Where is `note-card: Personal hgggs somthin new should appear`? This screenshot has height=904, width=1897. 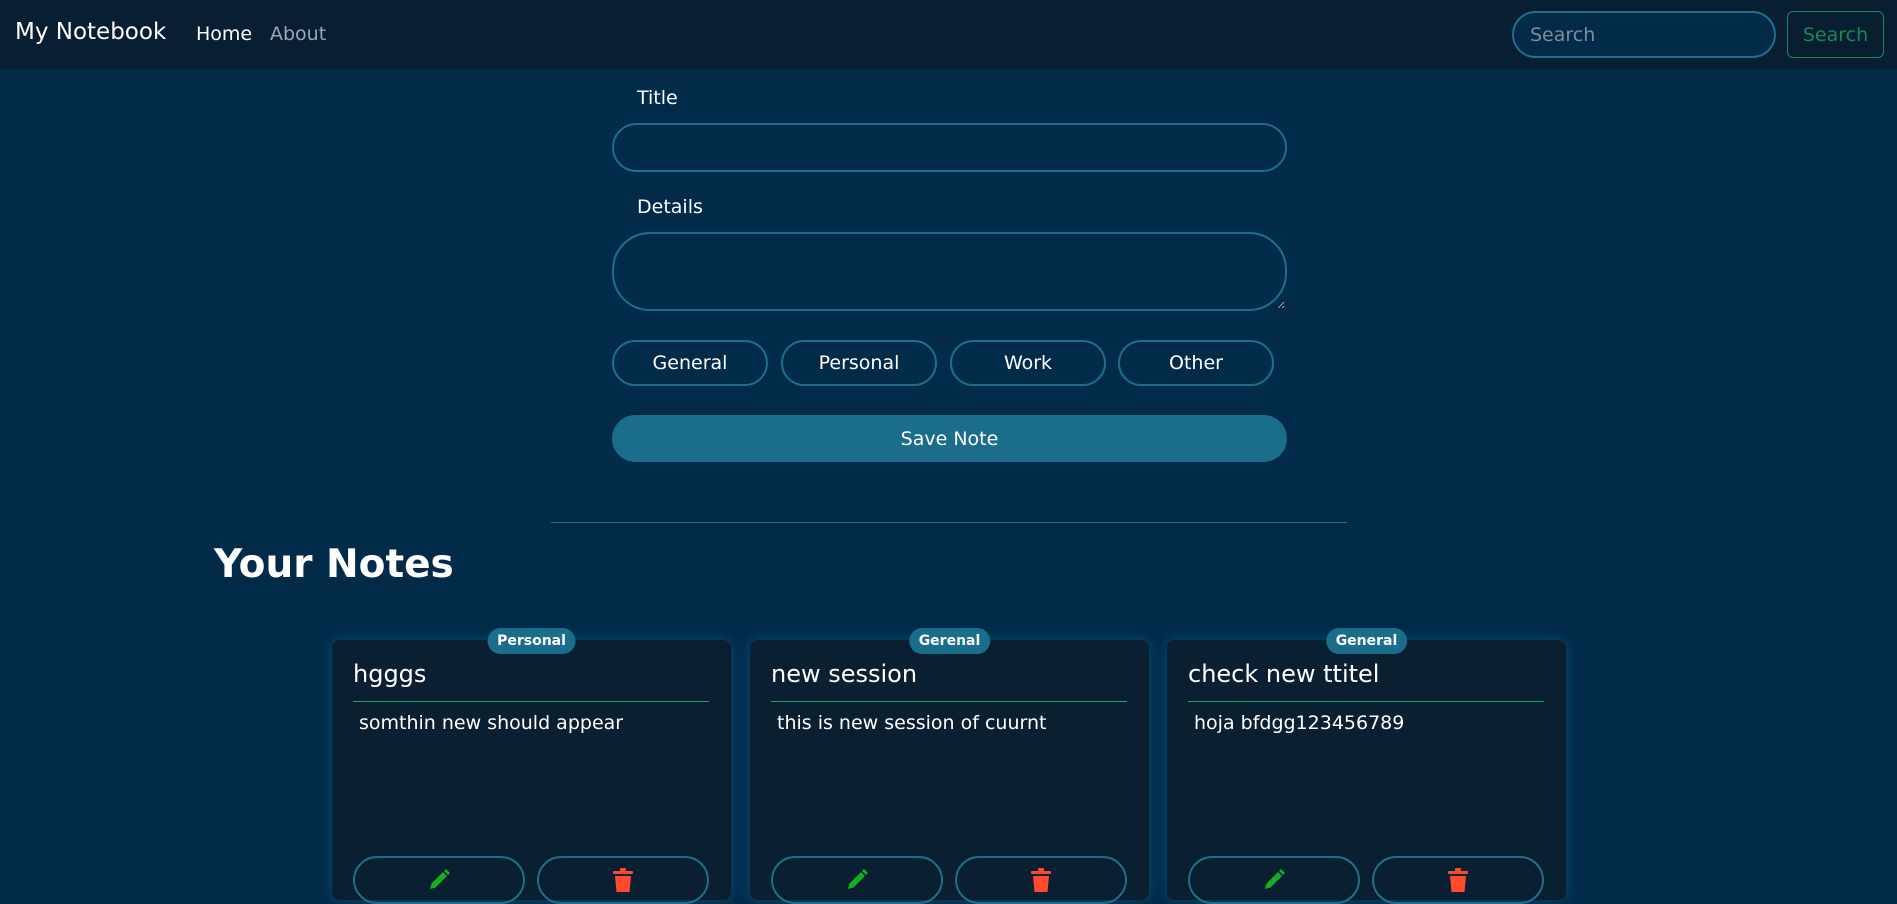
note-card: Personal hgggs somthin new should appear is located at coordinates (531, 766).